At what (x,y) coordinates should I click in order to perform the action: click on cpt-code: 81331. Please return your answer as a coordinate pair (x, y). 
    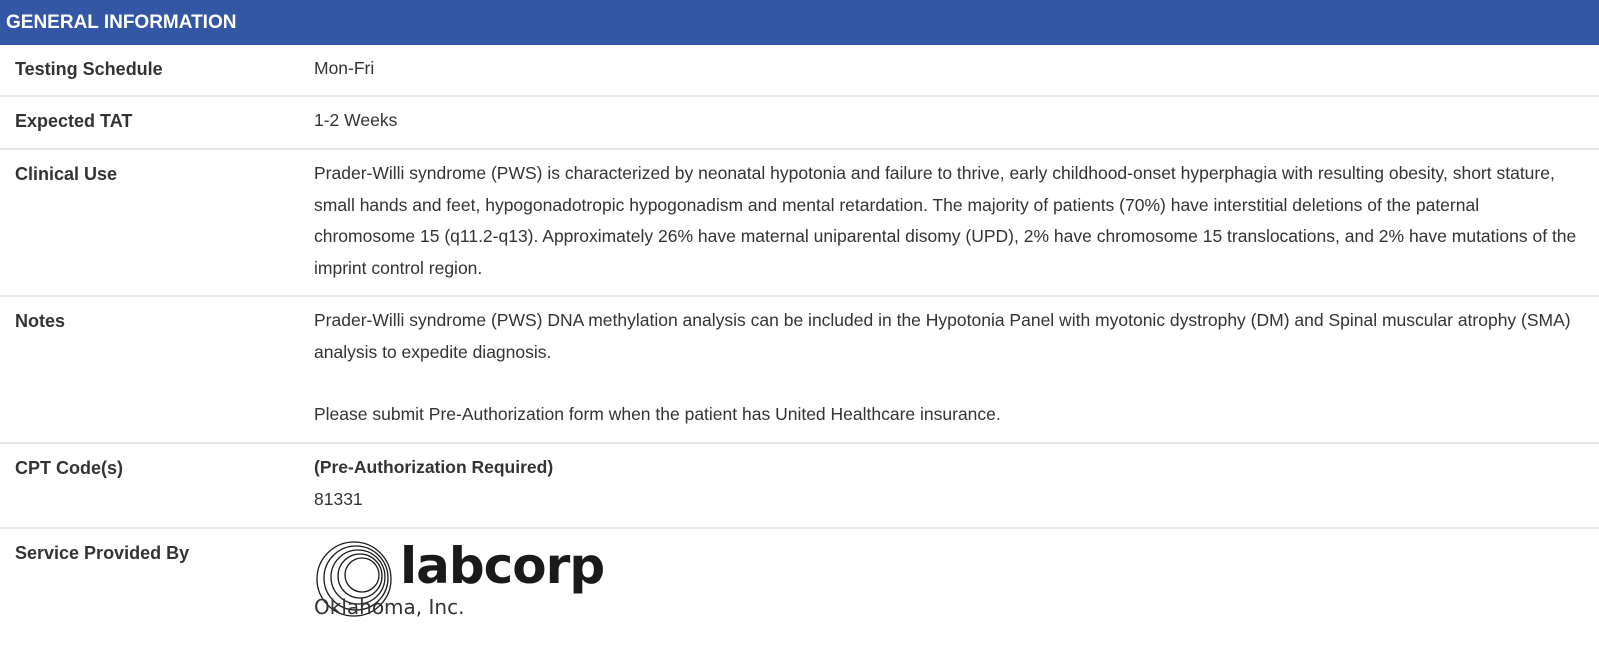
    Looking at the image, I should click on (338, 498).